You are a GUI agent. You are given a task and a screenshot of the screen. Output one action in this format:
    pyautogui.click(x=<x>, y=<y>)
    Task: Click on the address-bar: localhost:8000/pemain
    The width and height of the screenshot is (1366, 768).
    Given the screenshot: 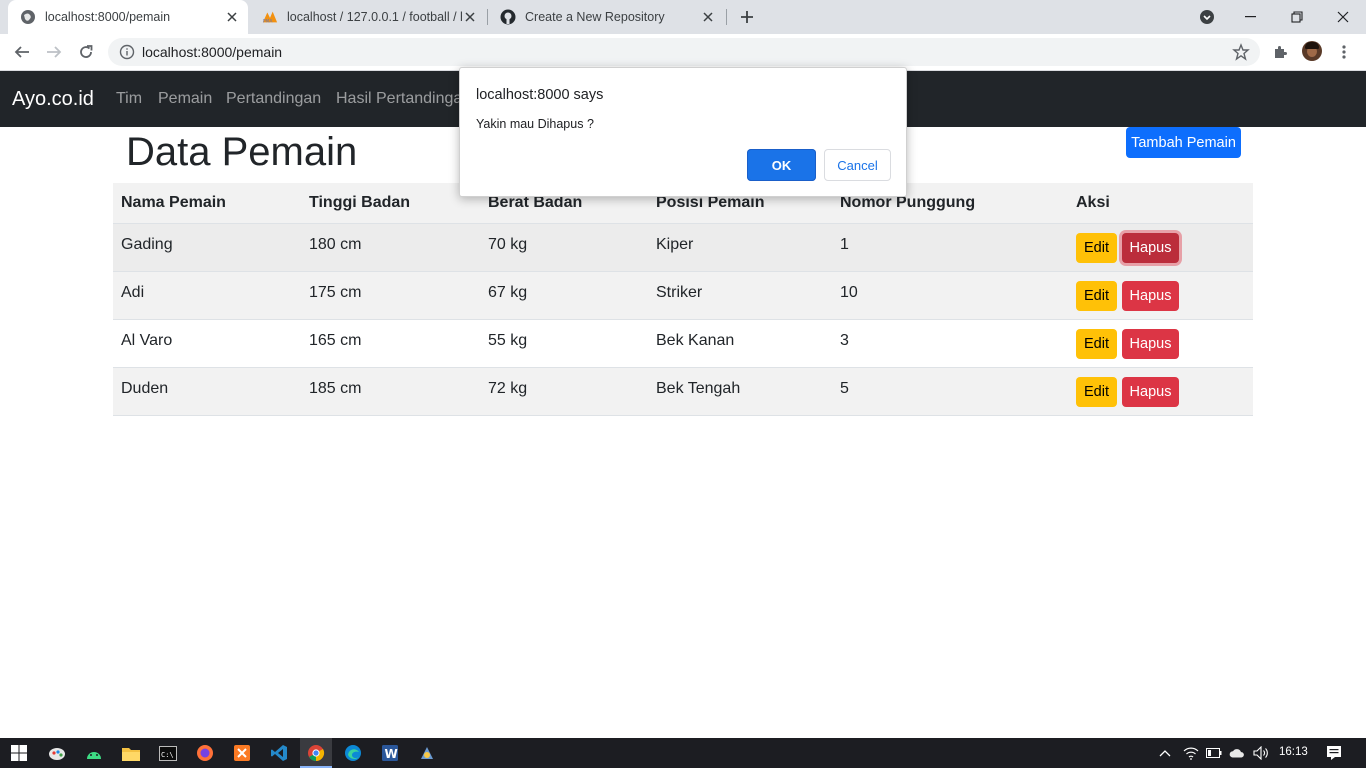 What is the action you would take?
    pyautogui.click(x=684, y=52)
    